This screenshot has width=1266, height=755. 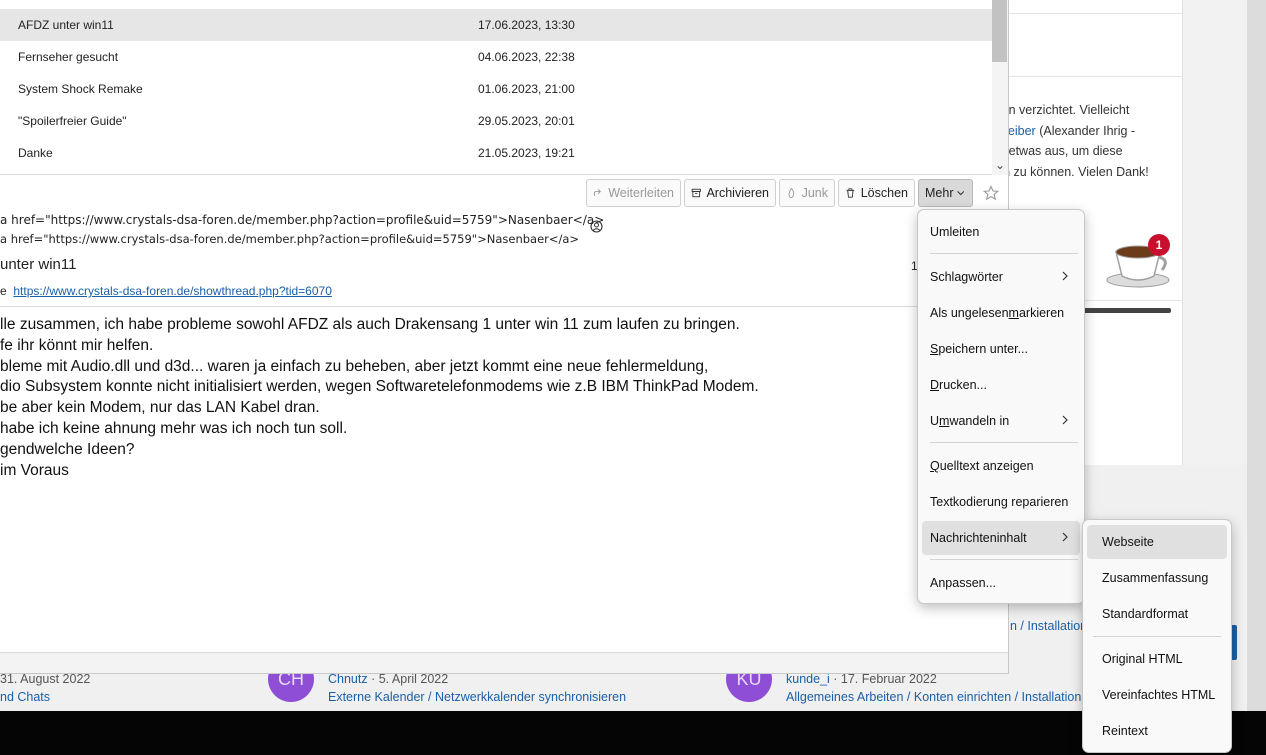 I want to click on more-button: Mehr, so click(x=945, y=193).